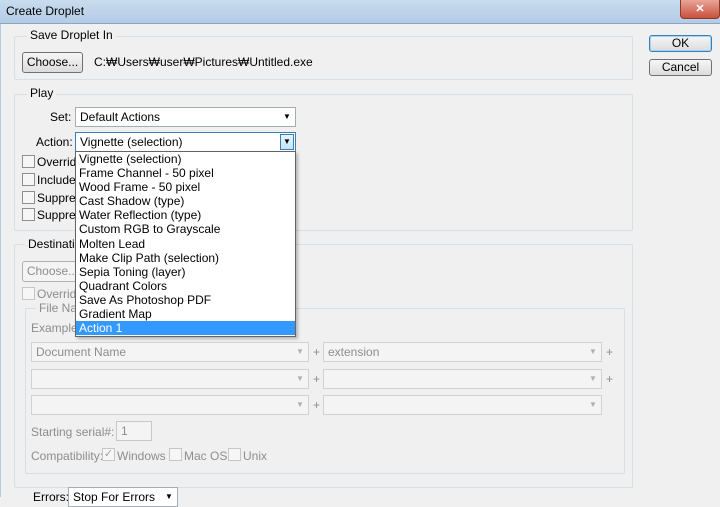 The image size is (720, 507). Describe the element at coordinates (234, 454) in the screenshot. I see `unix-checkbox` at that location.